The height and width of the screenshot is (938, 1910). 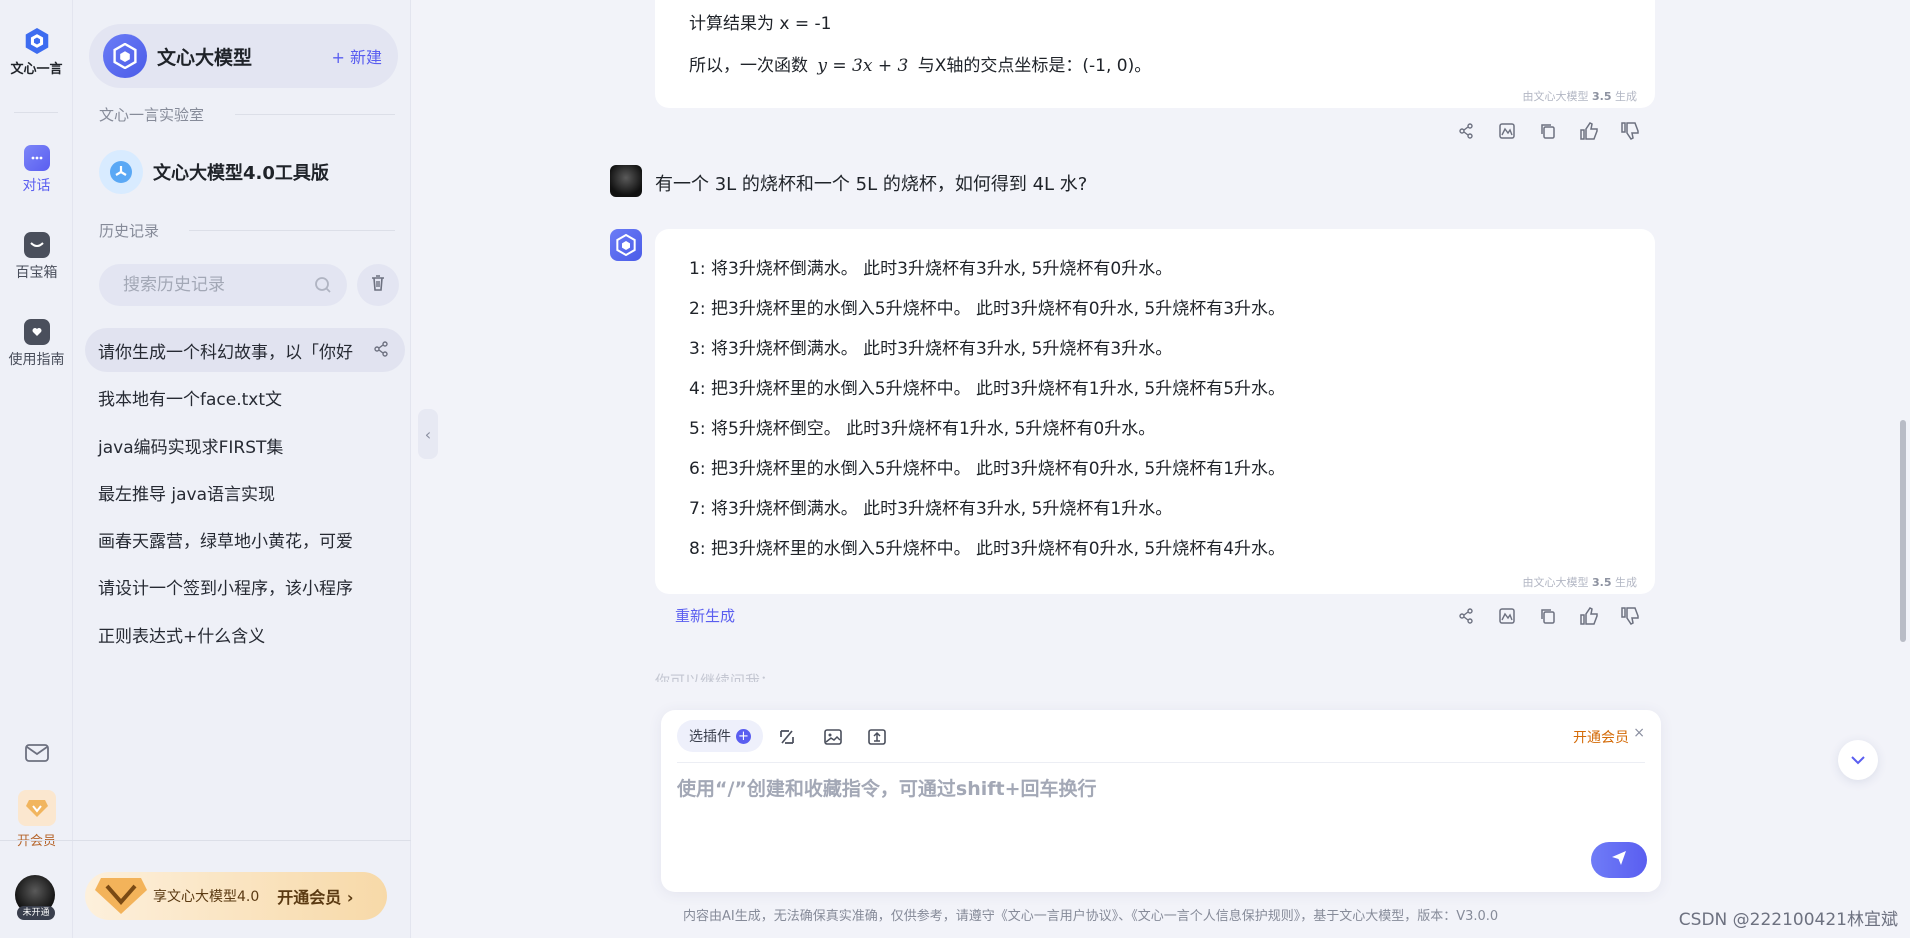 I want to click on user-avatar, so click(x=626, y=181).